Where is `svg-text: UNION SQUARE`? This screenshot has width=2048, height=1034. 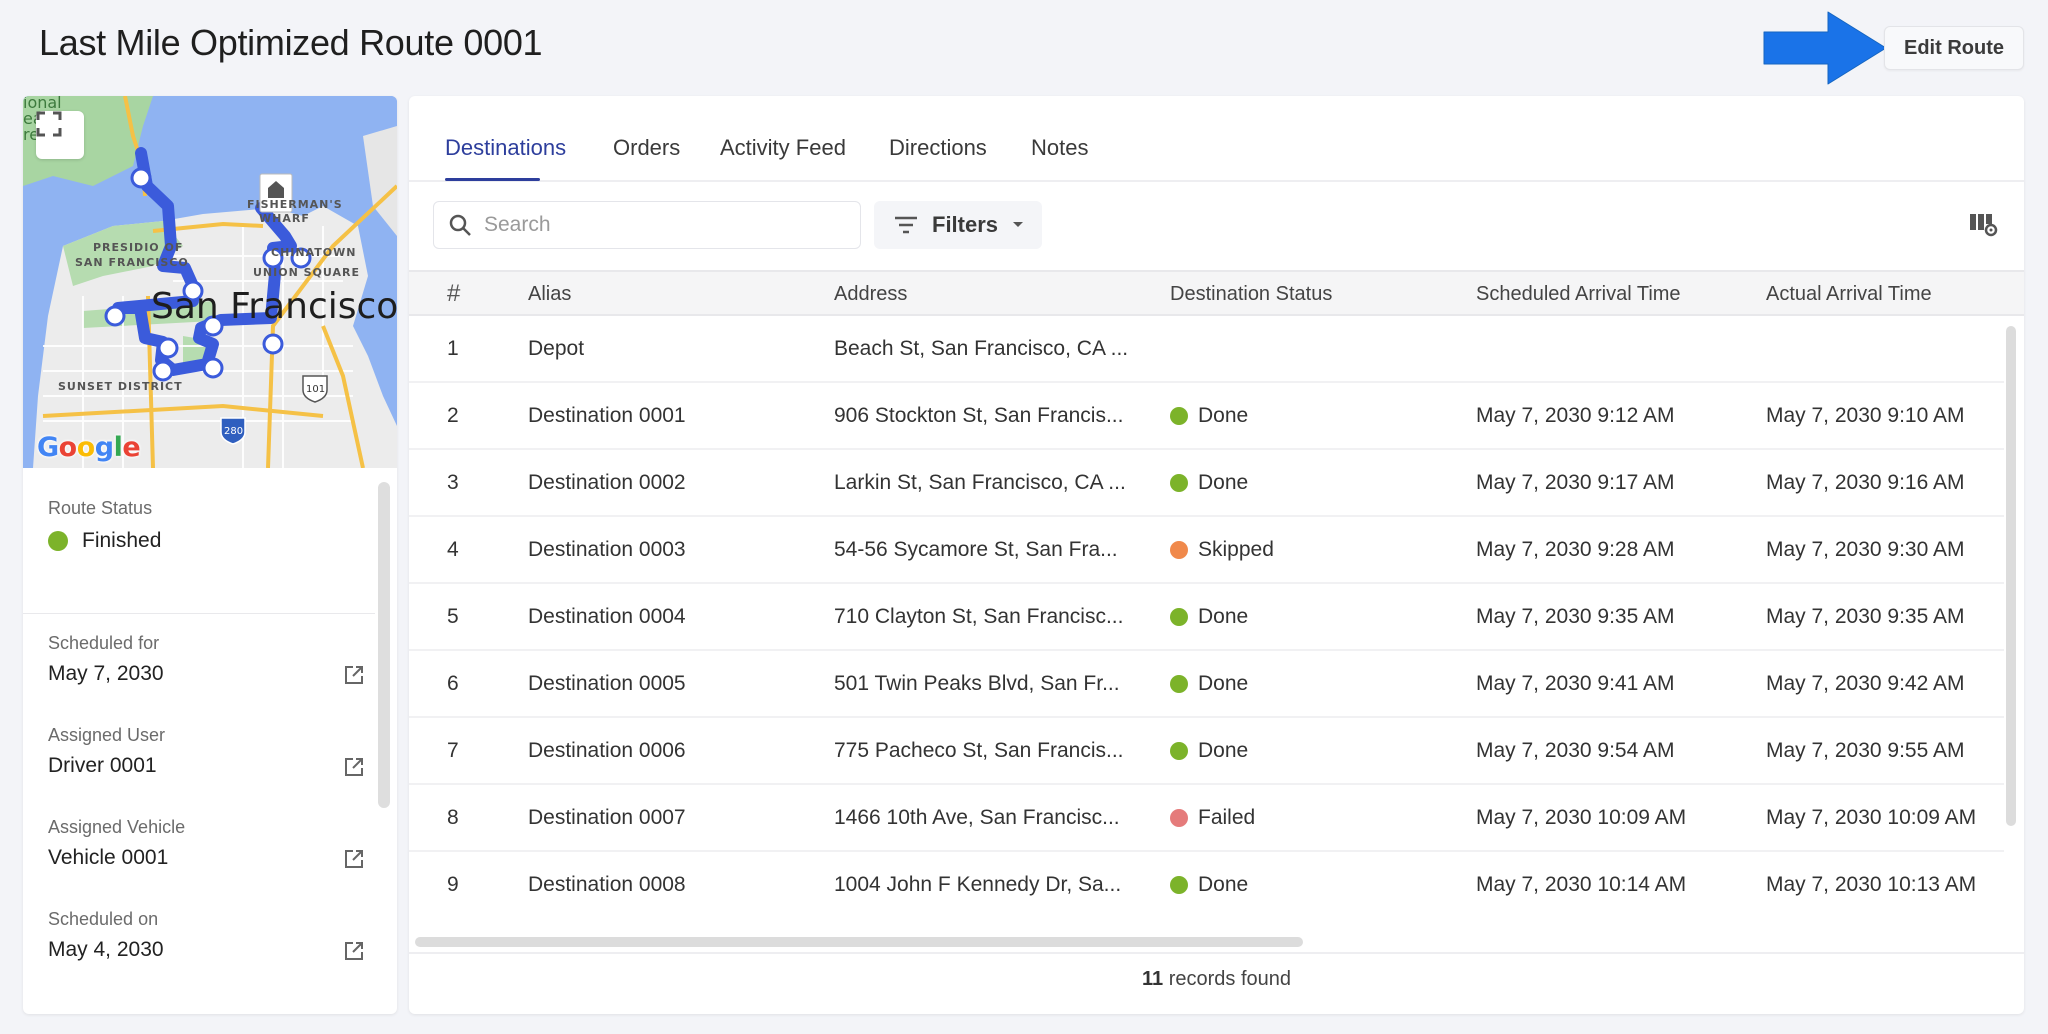
svg-text: UNION SQUARE is located at coordinates (306, 272).